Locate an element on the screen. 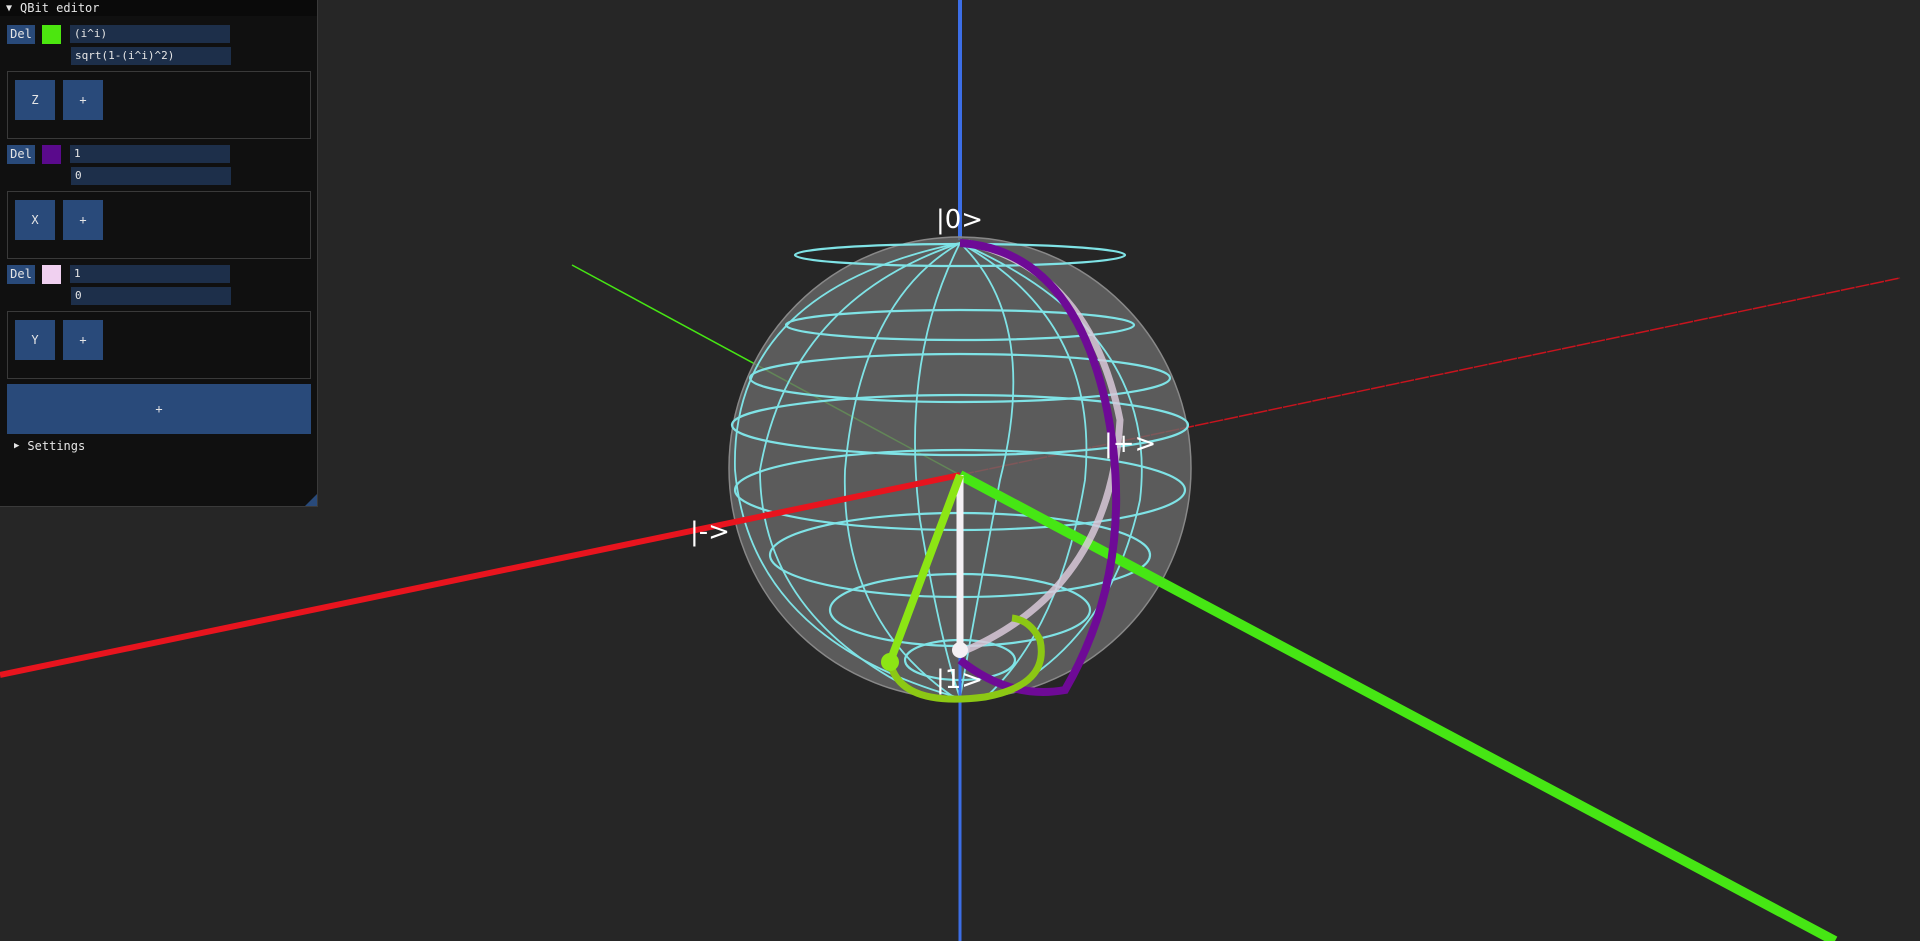 The width and height of the screenshot is (1920, 941). gate-sequence-3: Y + is located at coordinates (159, 345).